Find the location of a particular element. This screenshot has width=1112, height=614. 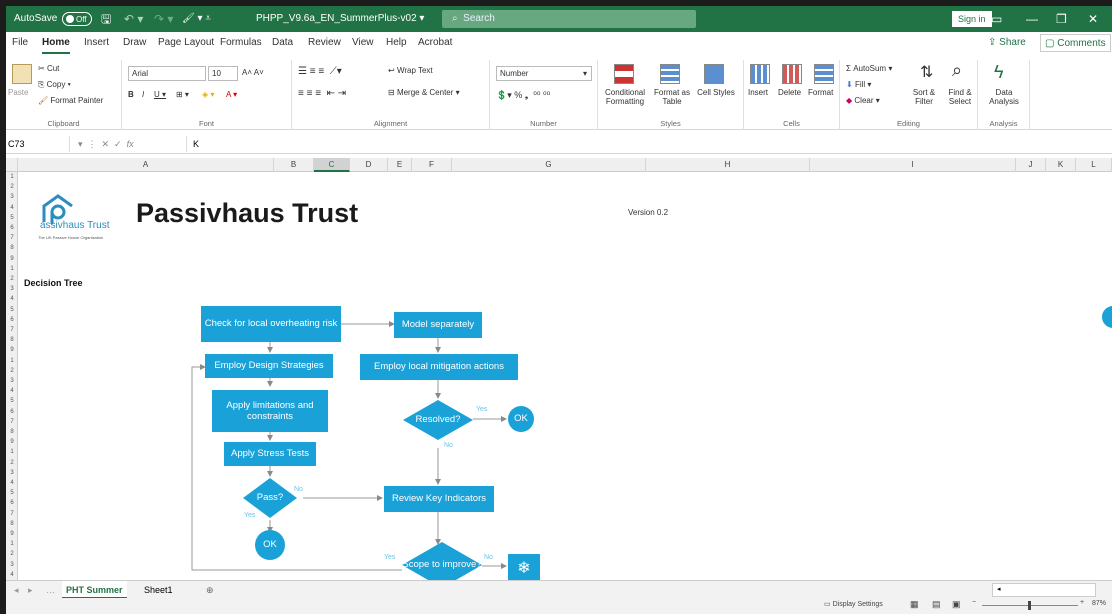

undo-icon: ↶ ▾ is located at coordinates (133, 19).